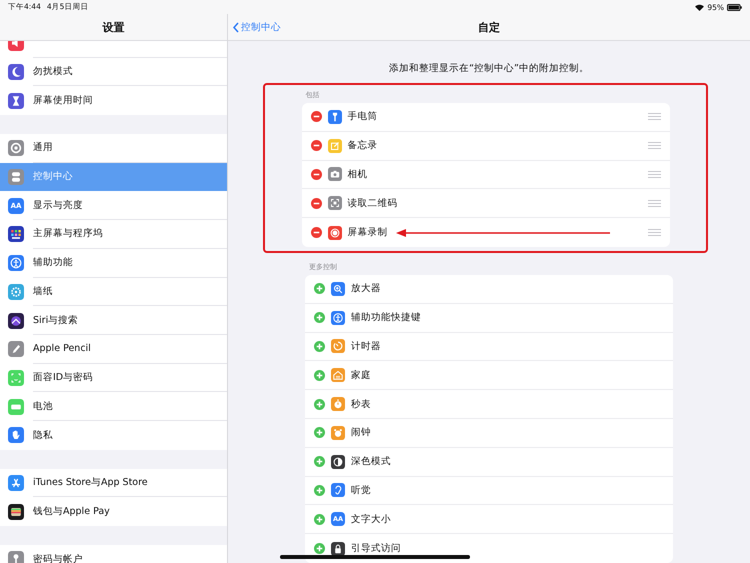 The width and height of the screenshot is (750, 563). Describe the element at coordinates (113, 554) in the screenshot. I see `sidebar-item: 密码与帐户` at that location.